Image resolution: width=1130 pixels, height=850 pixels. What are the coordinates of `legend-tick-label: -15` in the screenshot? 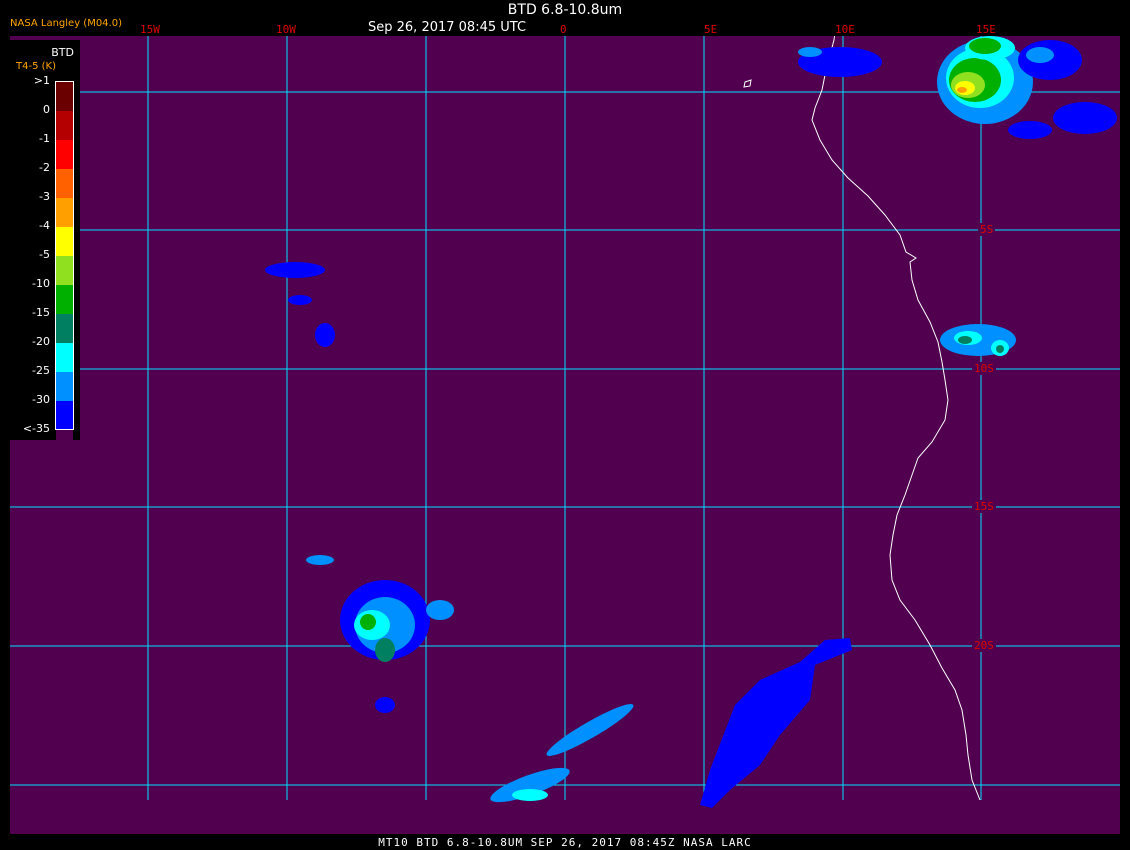 It's located at (41, 312).